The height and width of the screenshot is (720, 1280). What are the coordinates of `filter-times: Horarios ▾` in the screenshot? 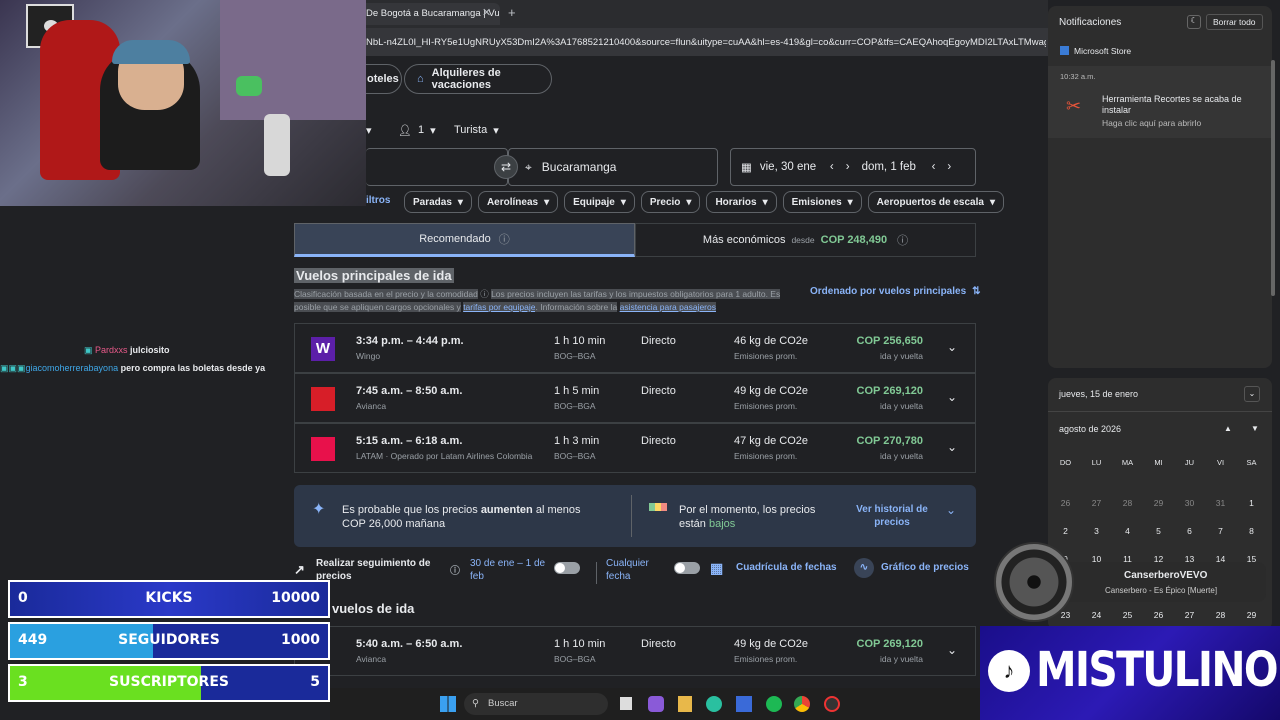 It's located at (741, 202).